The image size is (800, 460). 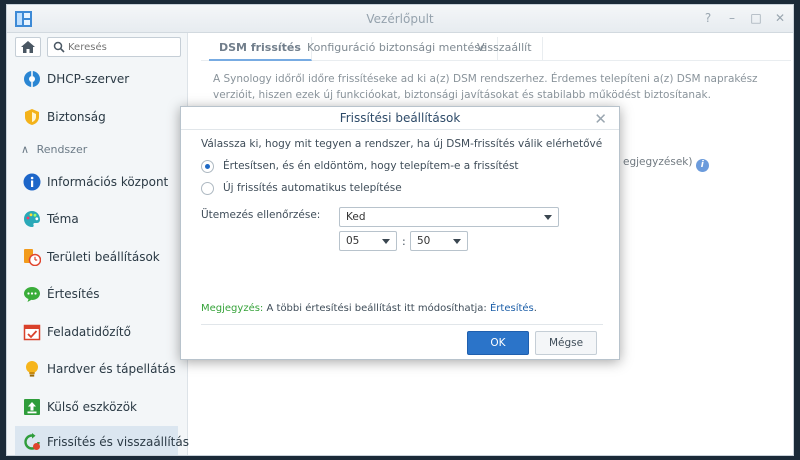 What do you see at coordinates (780, 18) in the screenshot?
I see `close-window-button: ✕` at bounding box center [780, 18].